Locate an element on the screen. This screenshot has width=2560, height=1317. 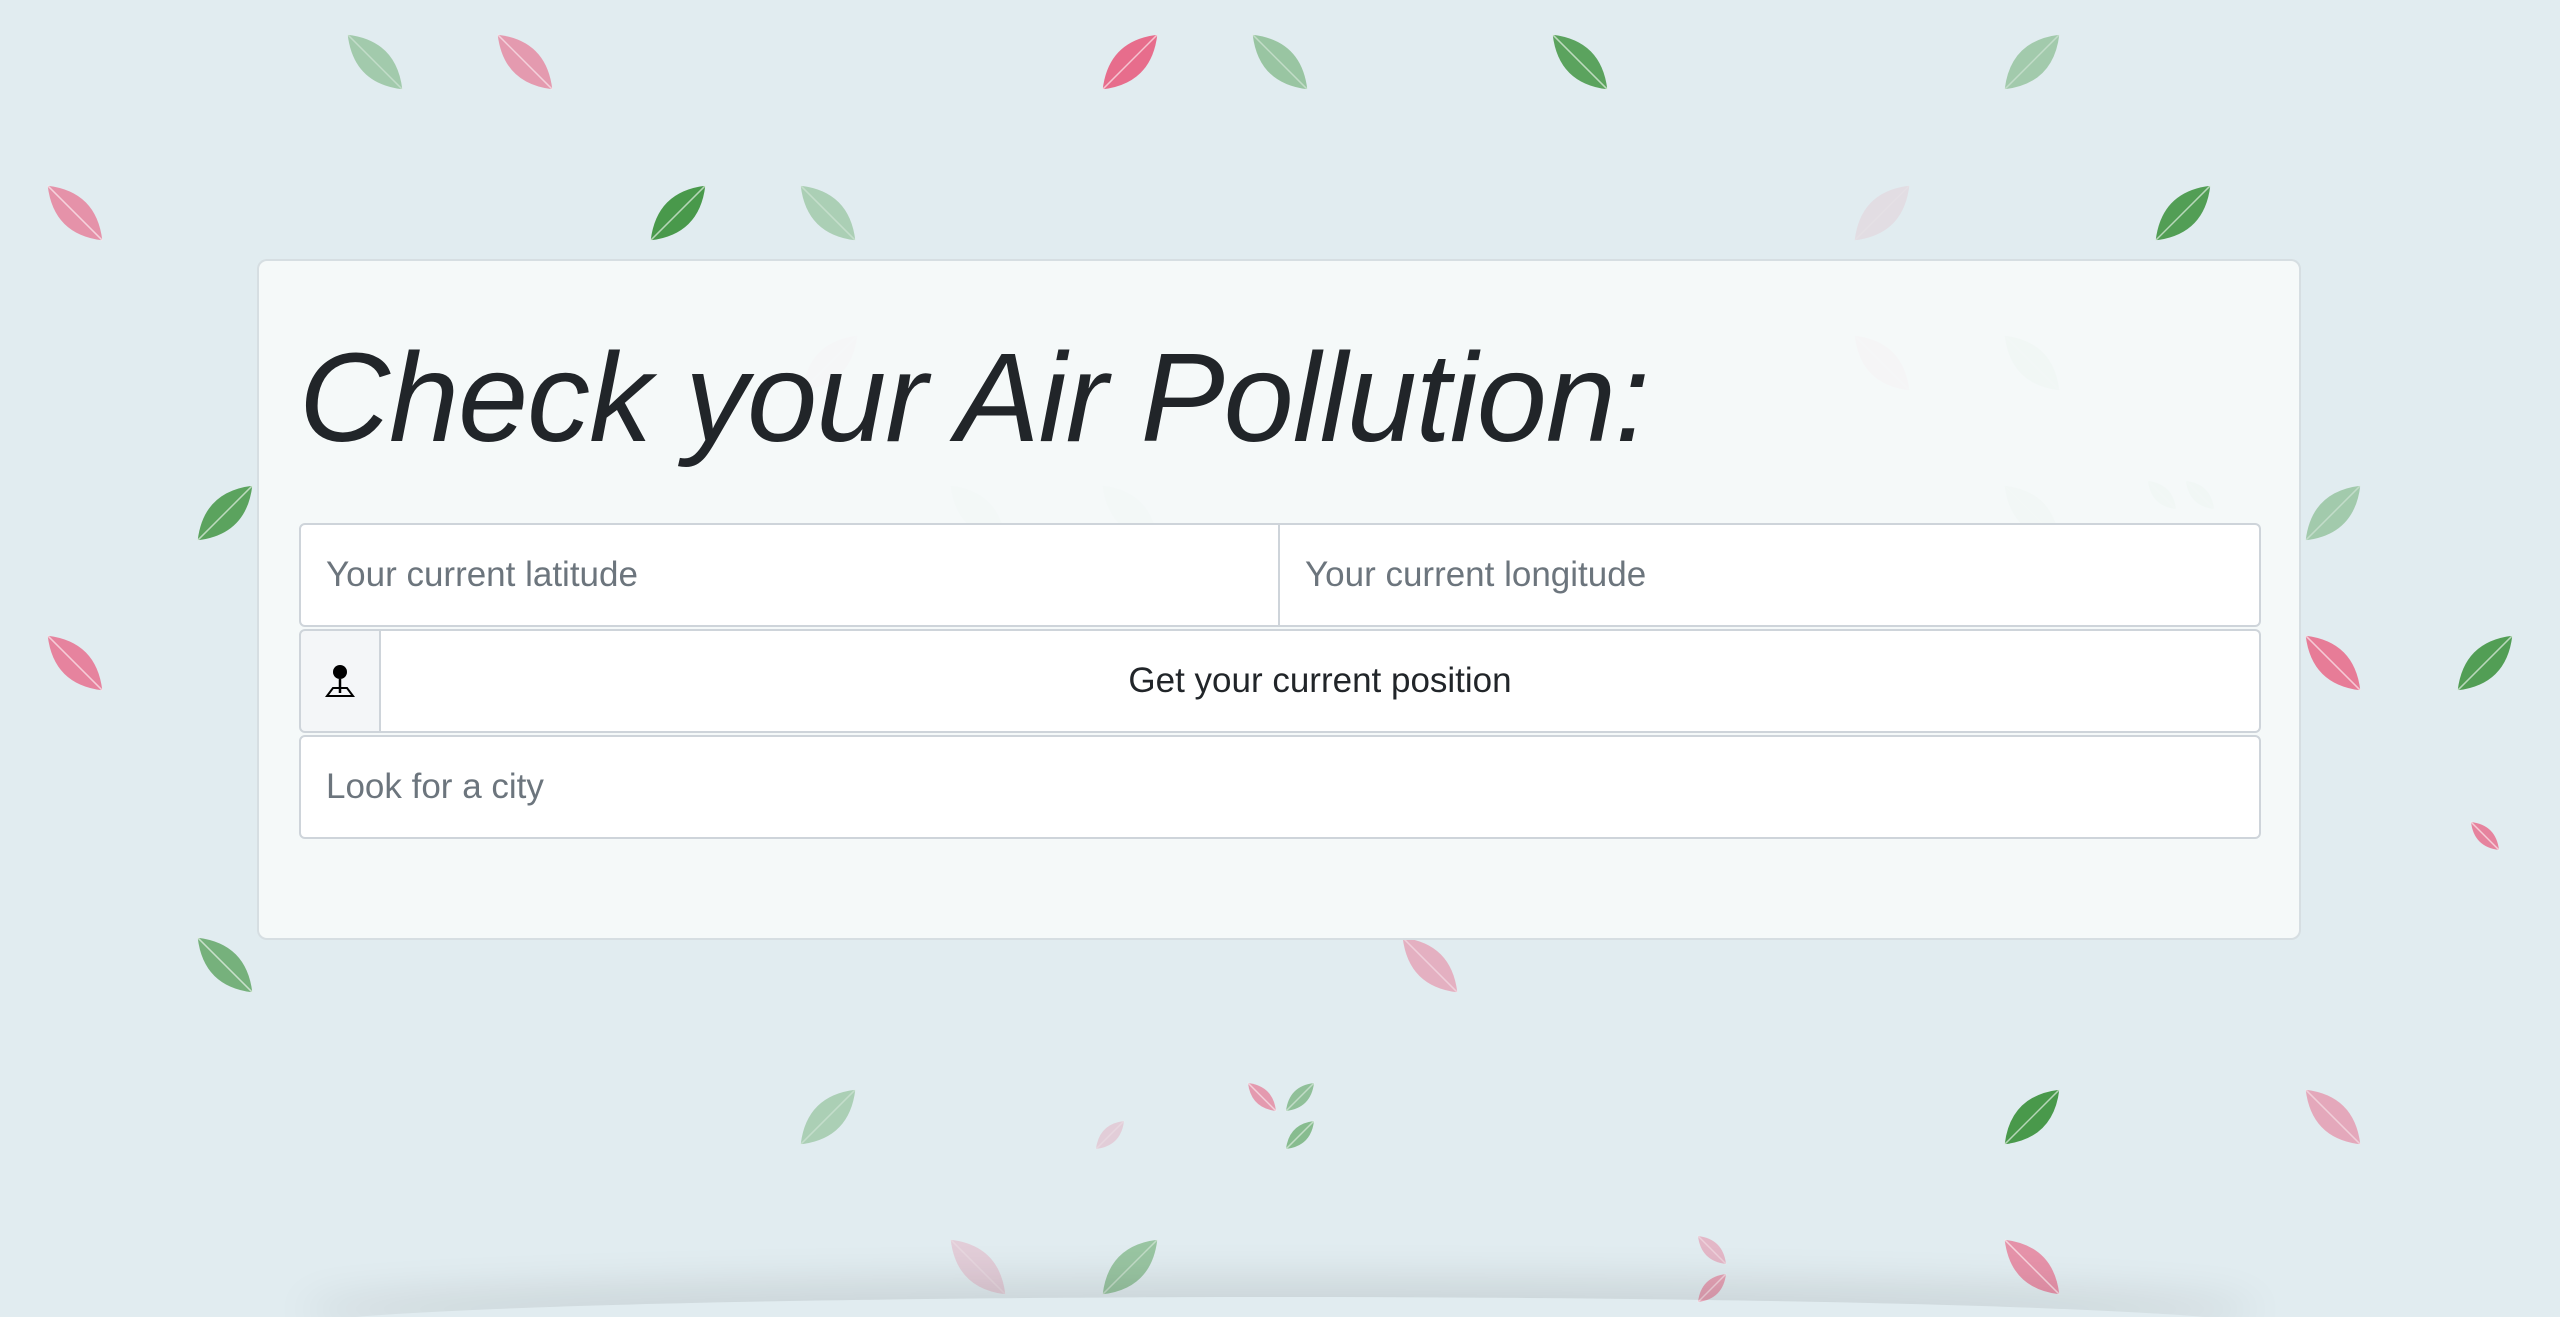
longitude-input is located at coordinates (1770, 575).